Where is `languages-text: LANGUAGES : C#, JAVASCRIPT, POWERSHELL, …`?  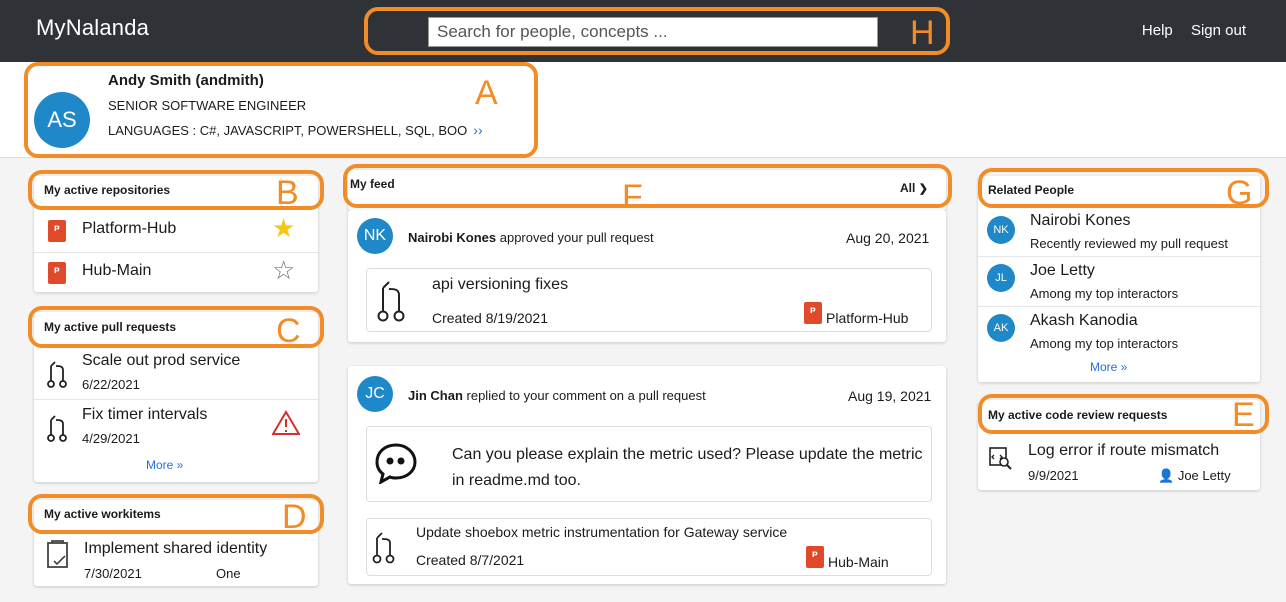 languages-text: LANGUAGES : C#, JAVASCRIPT, POWERSHELL, … is located at coordinates (288, 130).